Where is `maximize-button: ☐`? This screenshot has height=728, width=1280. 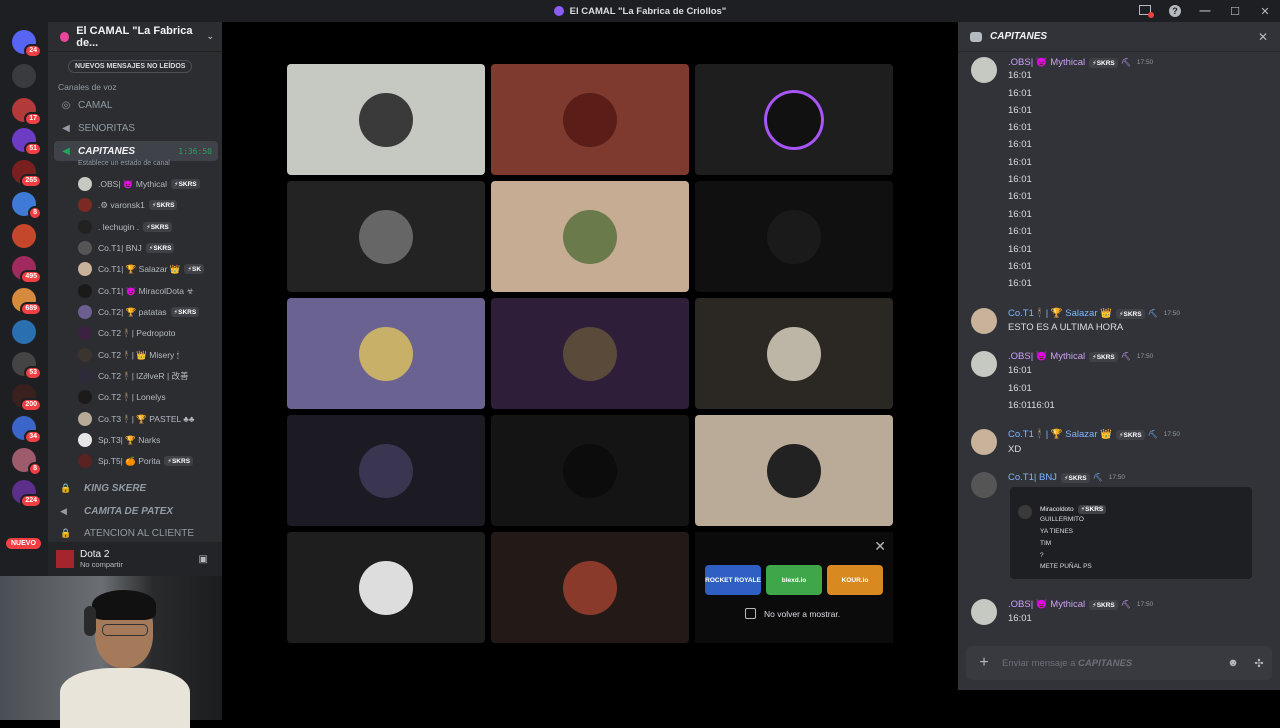
maximize-button: ☐ is located at coordinates (1235, 11).